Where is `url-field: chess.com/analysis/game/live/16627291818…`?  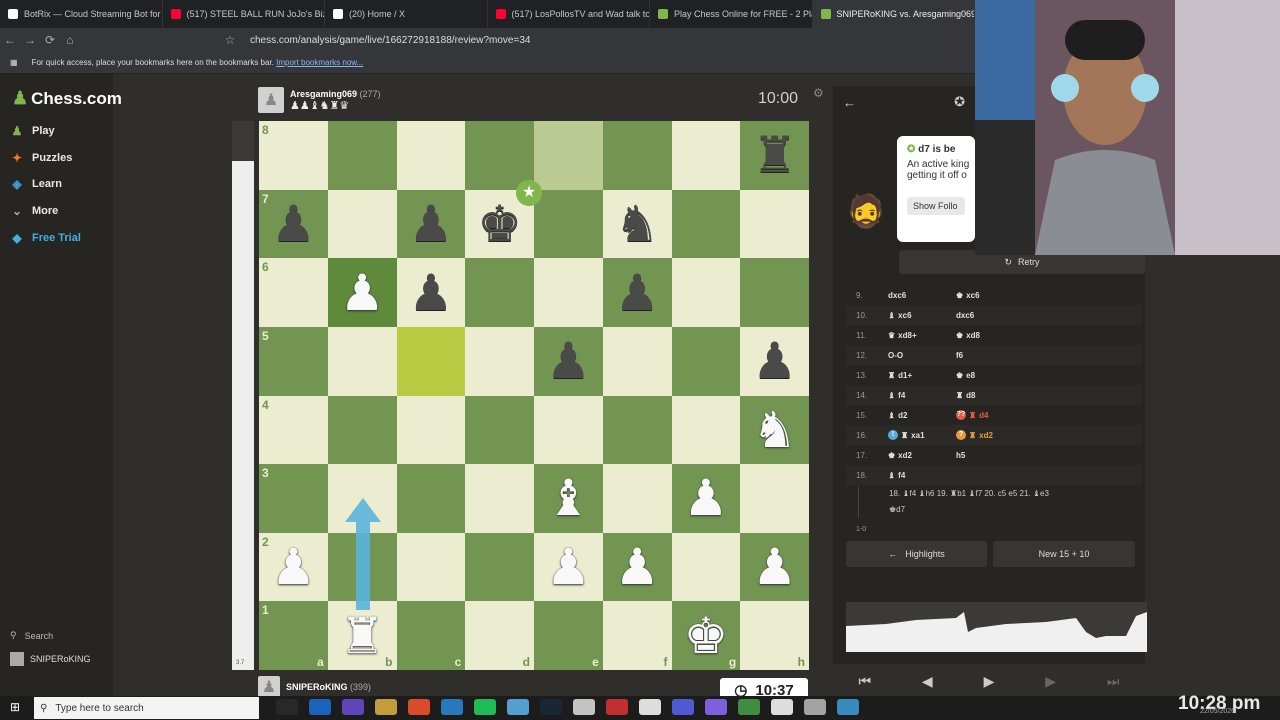 url-field: chess.com/analysis/game/live/16627291818… is located at coordinates (390, 40).